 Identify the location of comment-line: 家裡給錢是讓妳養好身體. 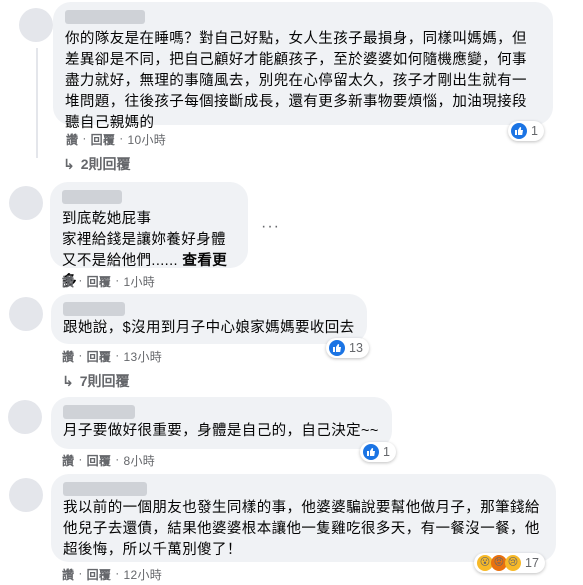
(144, 240).